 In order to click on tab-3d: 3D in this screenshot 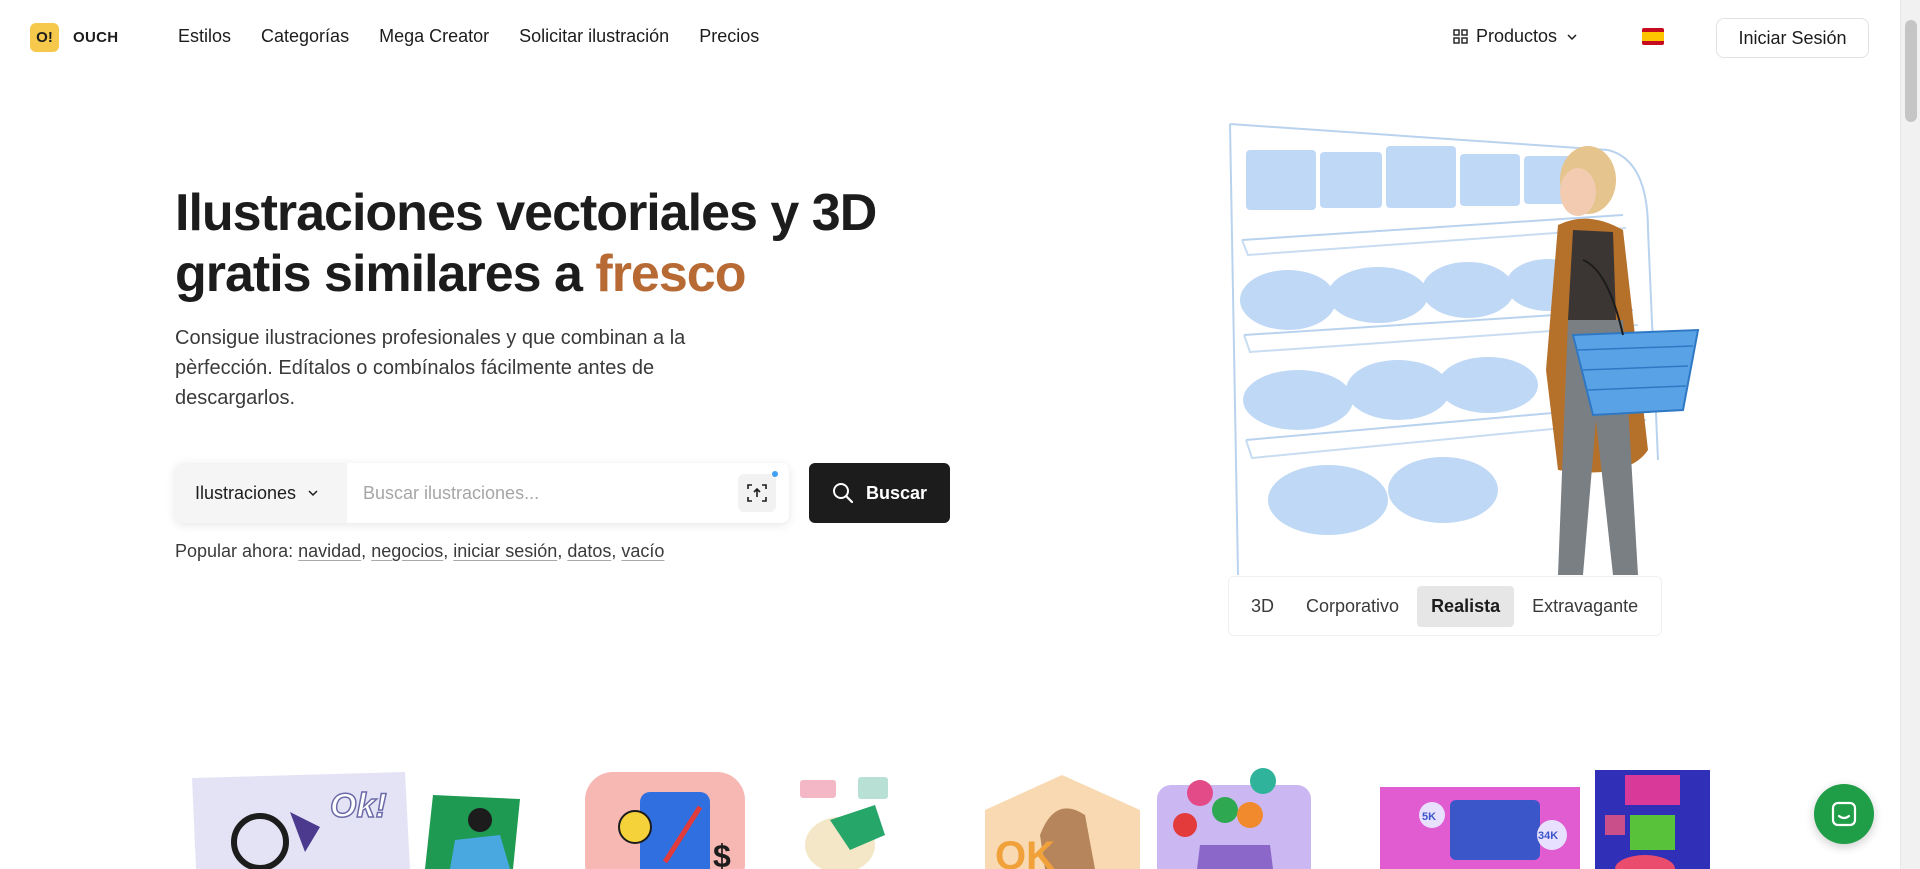, I will do `click(1262, 606)`.